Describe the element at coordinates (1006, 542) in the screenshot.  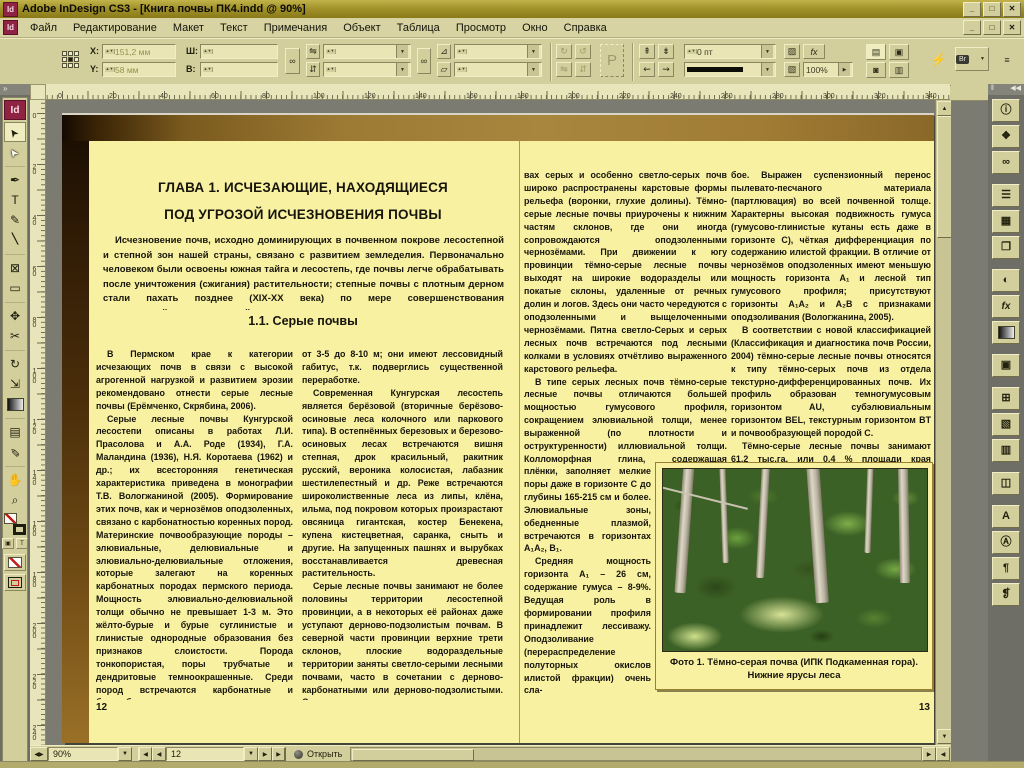
I see `character-styles-panel-button: Ⓐ` at that location.